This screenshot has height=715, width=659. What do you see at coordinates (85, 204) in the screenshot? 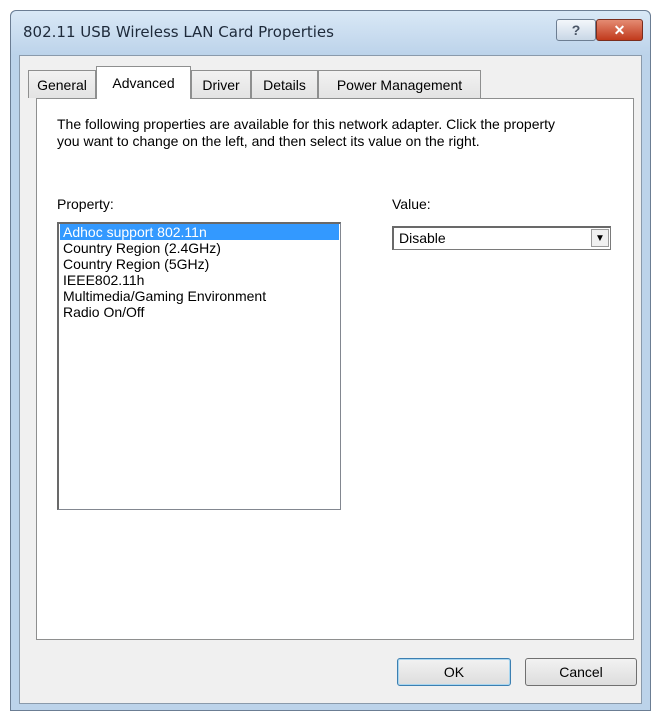
I see `property-label: Property:` at bounding box center [85, 204].